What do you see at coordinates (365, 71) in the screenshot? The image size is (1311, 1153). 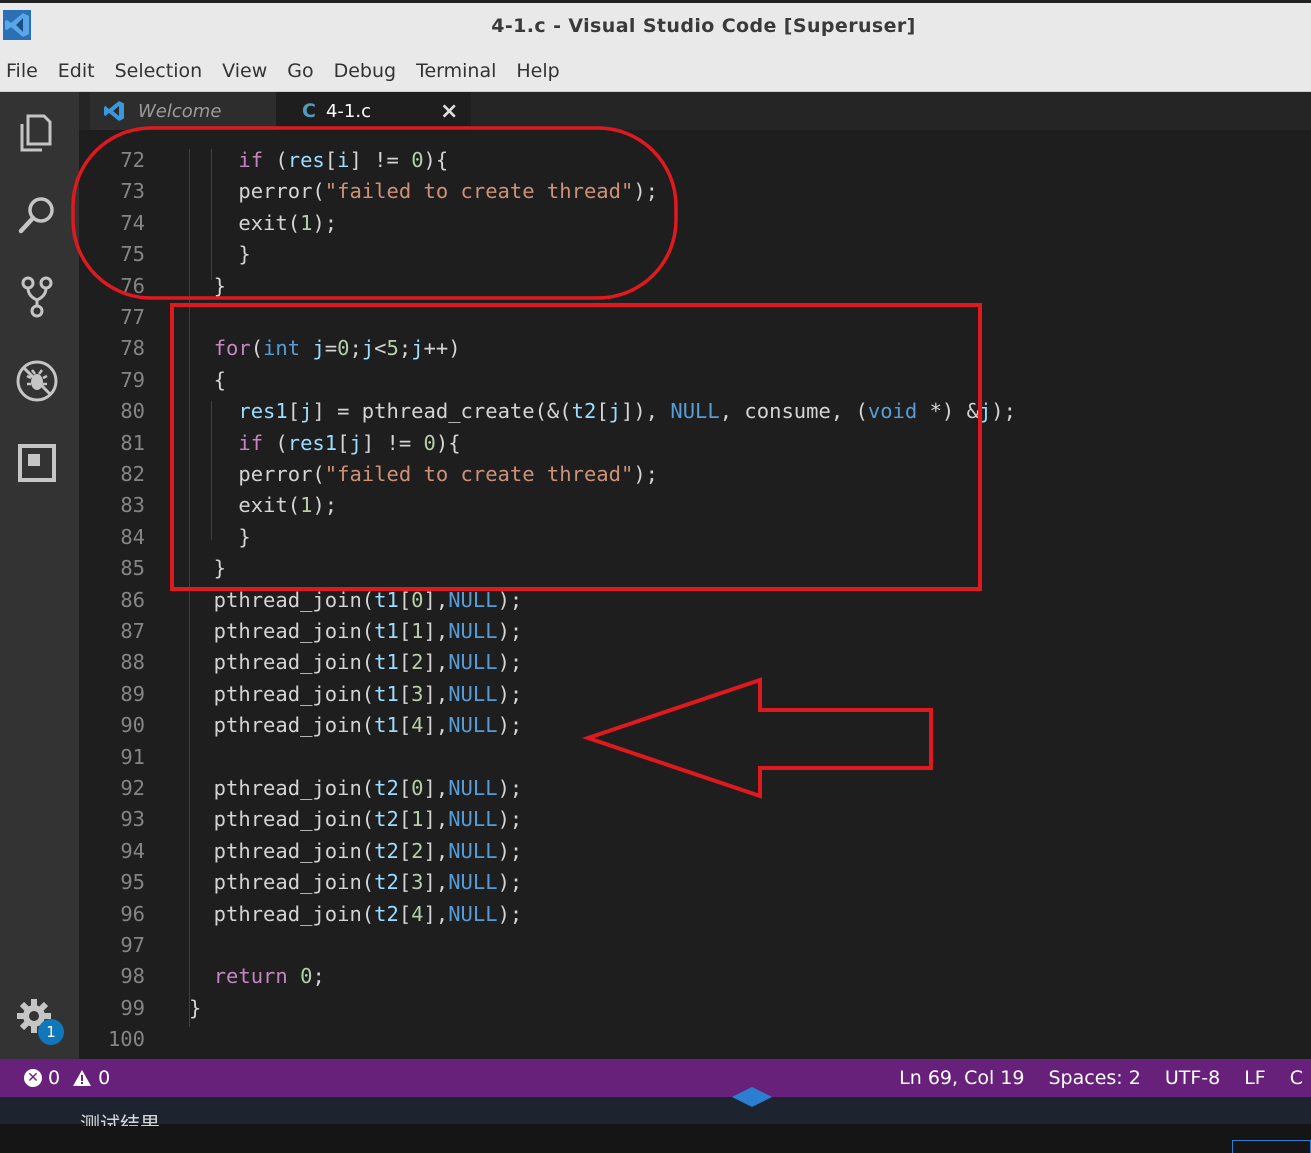 I see `menu-debug: Debug` at bounding box center [365, 71].